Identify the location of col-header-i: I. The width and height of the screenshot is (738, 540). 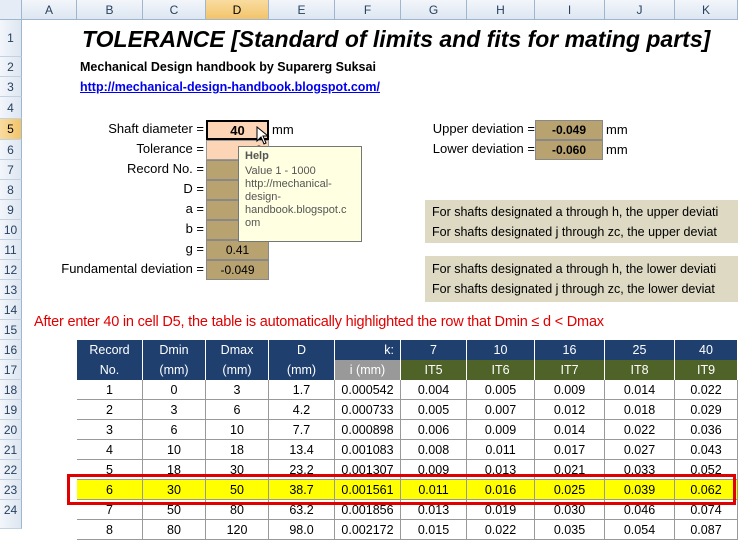
(570, 10).